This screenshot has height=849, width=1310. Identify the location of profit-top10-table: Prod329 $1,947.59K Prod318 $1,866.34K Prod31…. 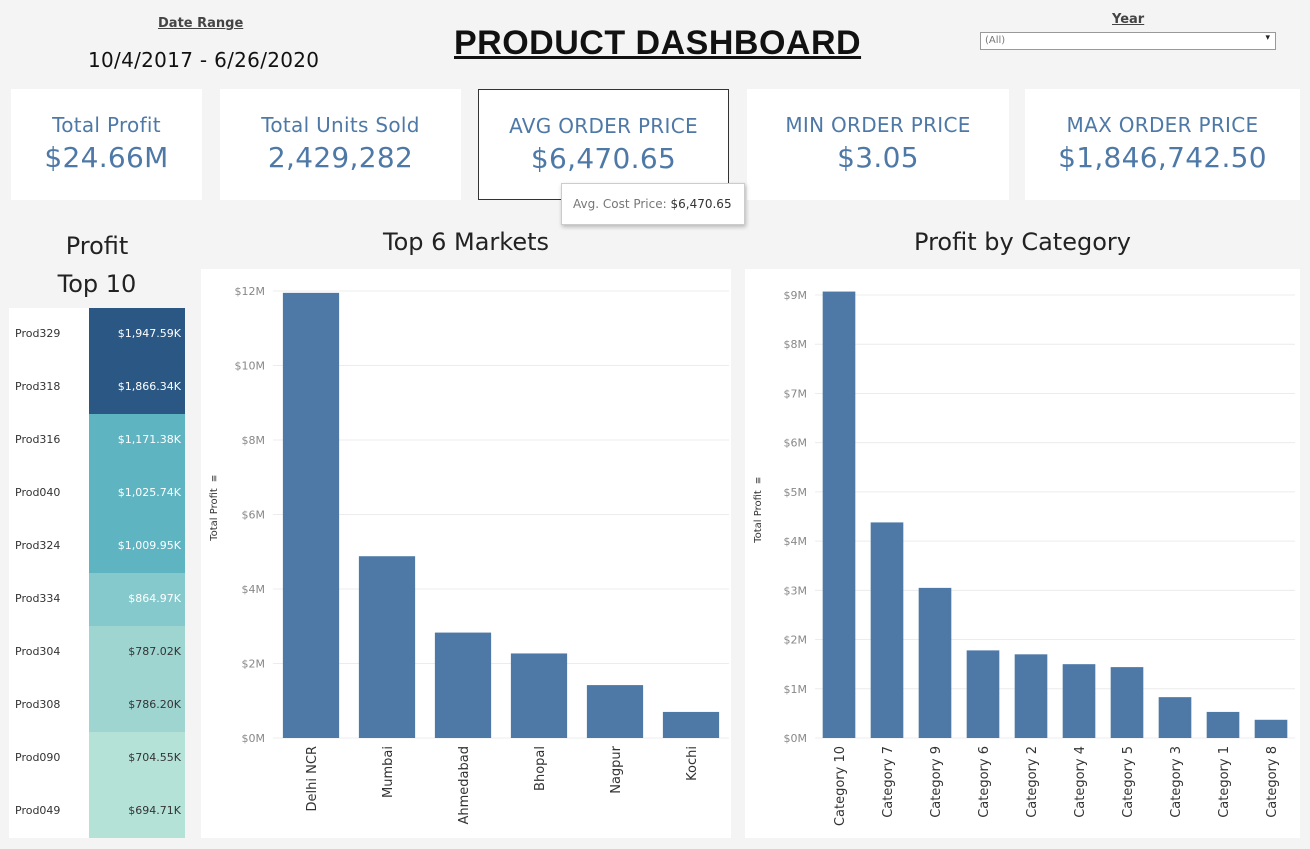
(97, 573).